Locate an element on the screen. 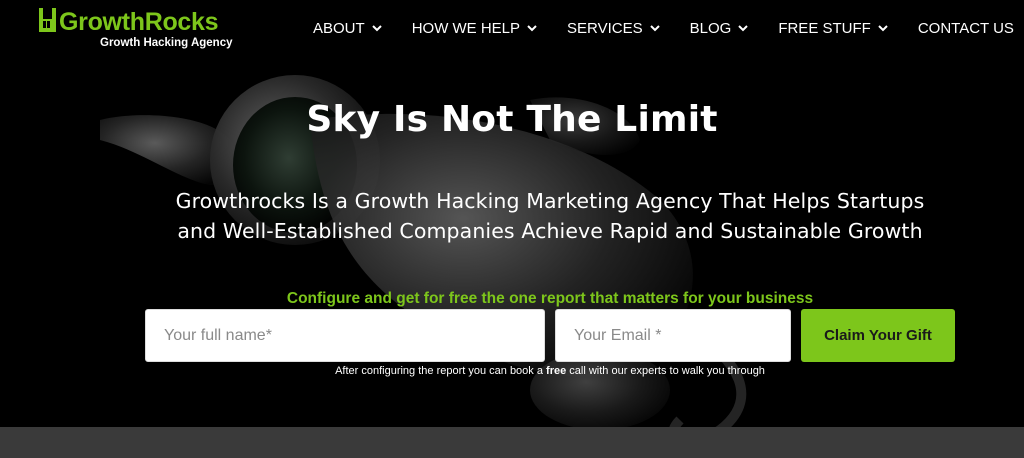 The height and width of the screenshot is (458, 1024). brand-logo: GrowthRocks Growth Hacking Agency is located at coordinates (138, 31).